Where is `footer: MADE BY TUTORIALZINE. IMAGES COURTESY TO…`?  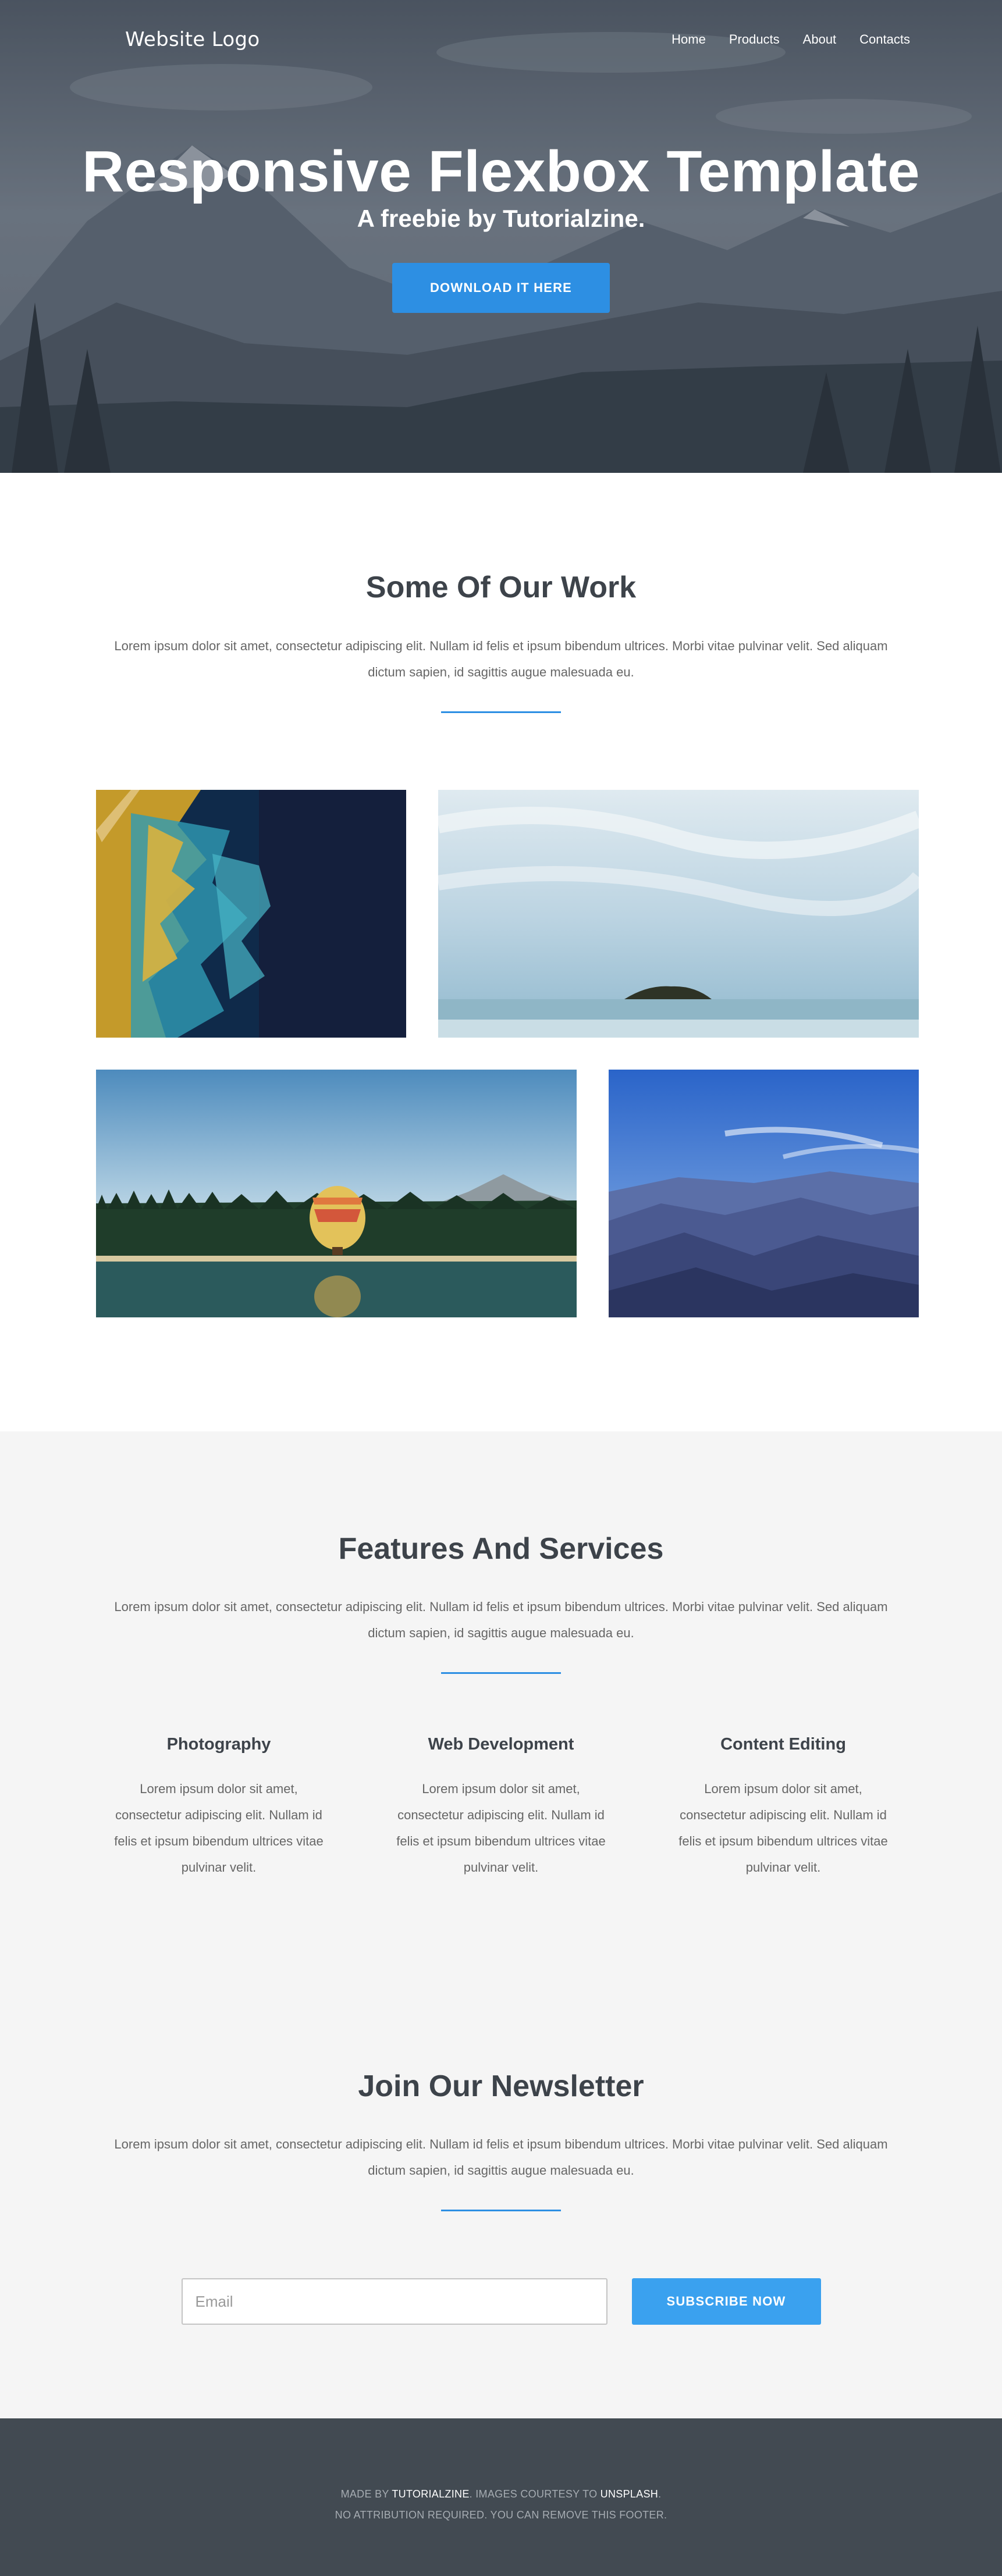 footer: MADE BY TUTORIALZINE. IMAGES COURTESY TO… is located at coordinates (501, 2497).